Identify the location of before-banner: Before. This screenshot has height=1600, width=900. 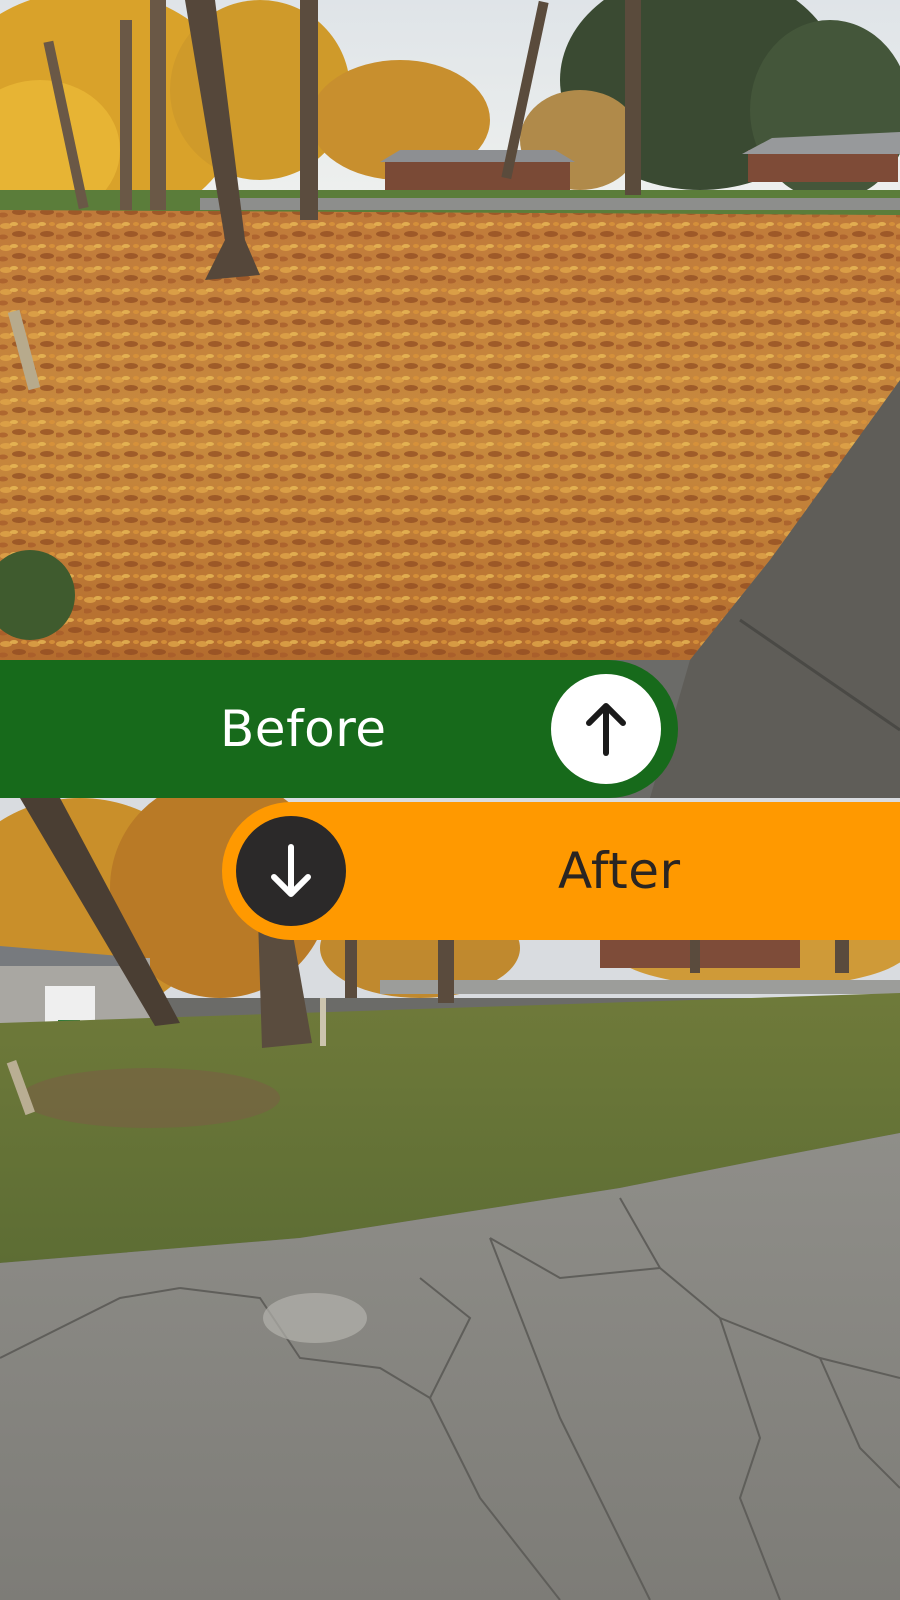
(339, 729).